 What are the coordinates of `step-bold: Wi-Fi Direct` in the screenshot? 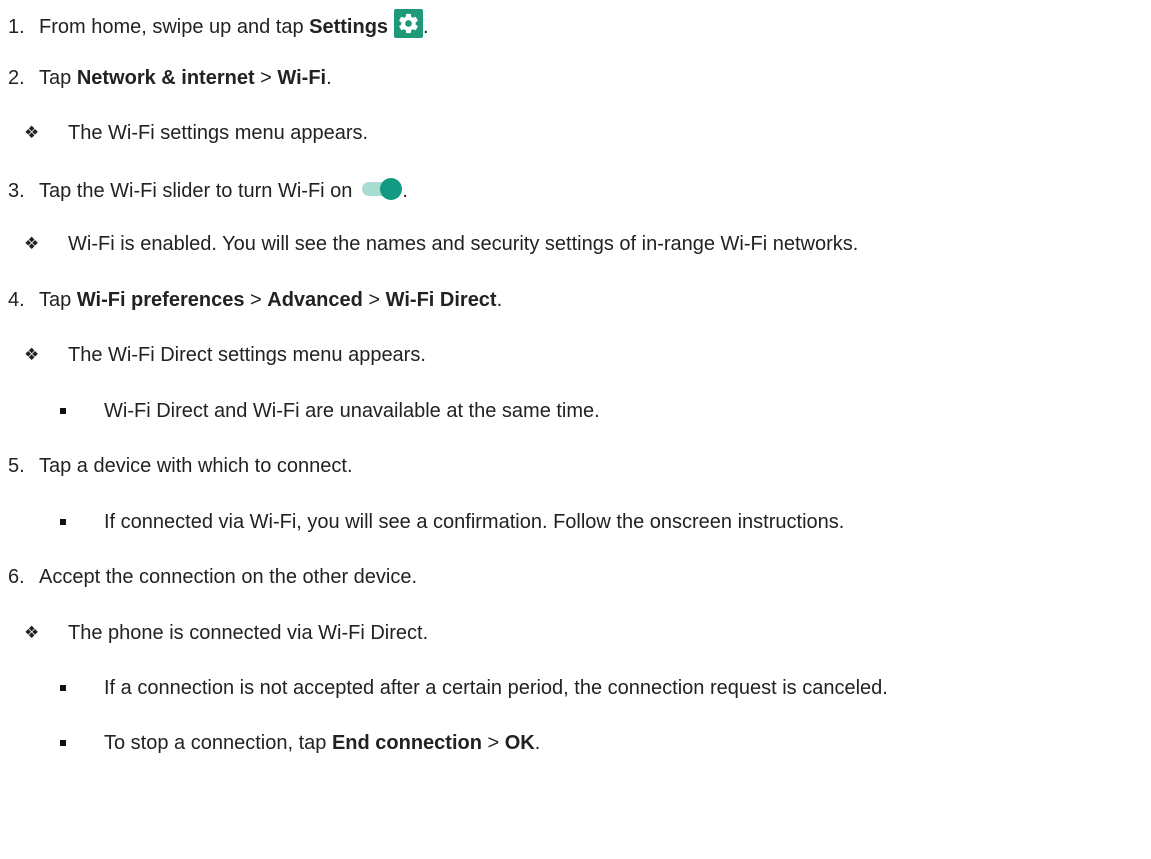 It's located at (441, 300).